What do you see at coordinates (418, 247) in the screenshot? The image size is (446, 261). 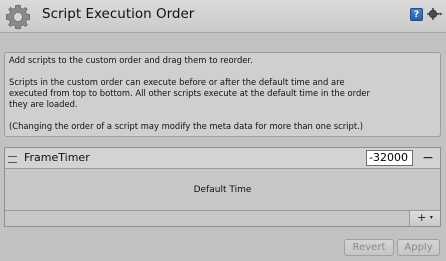 I see `apply-button: Apply` at bounding box center [418, 247].